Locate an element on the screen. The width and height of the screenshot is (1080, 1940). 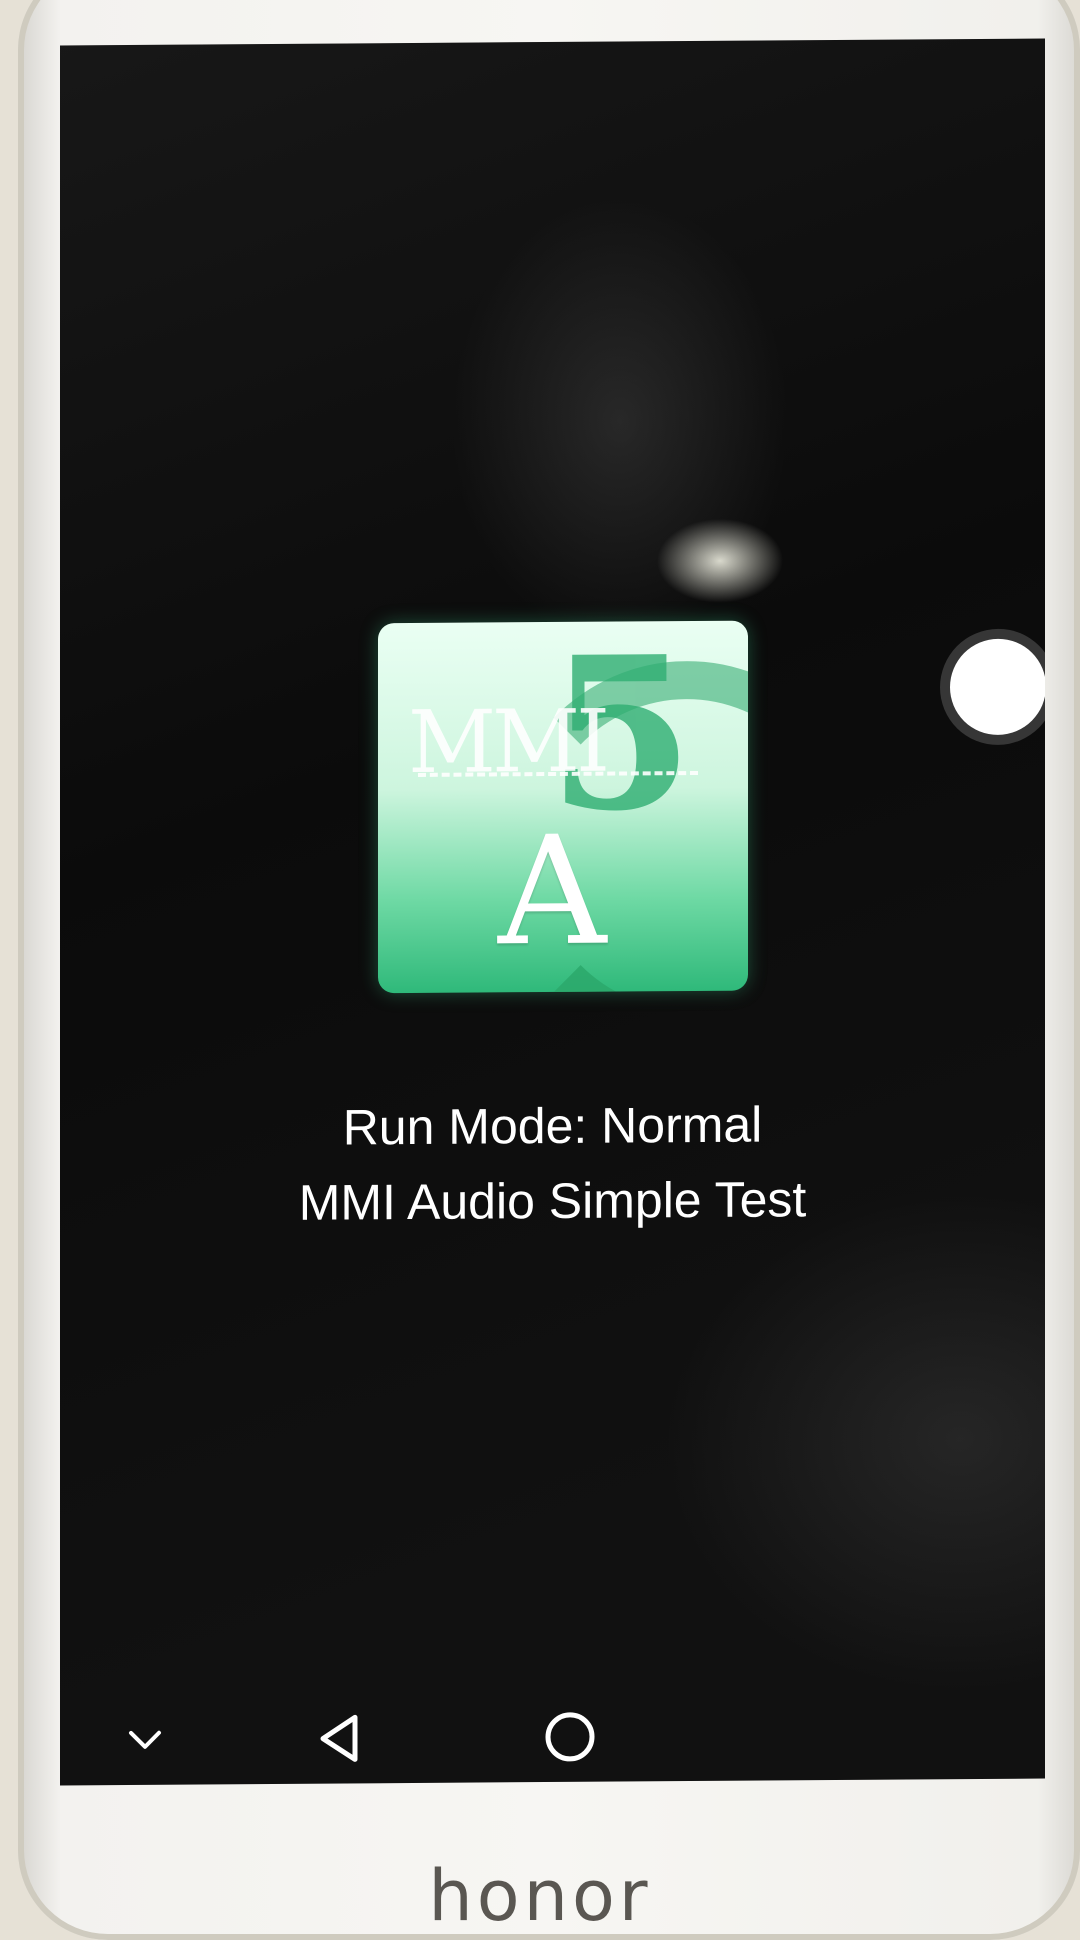
navigation-bar is located at coordinates (552, 1732).